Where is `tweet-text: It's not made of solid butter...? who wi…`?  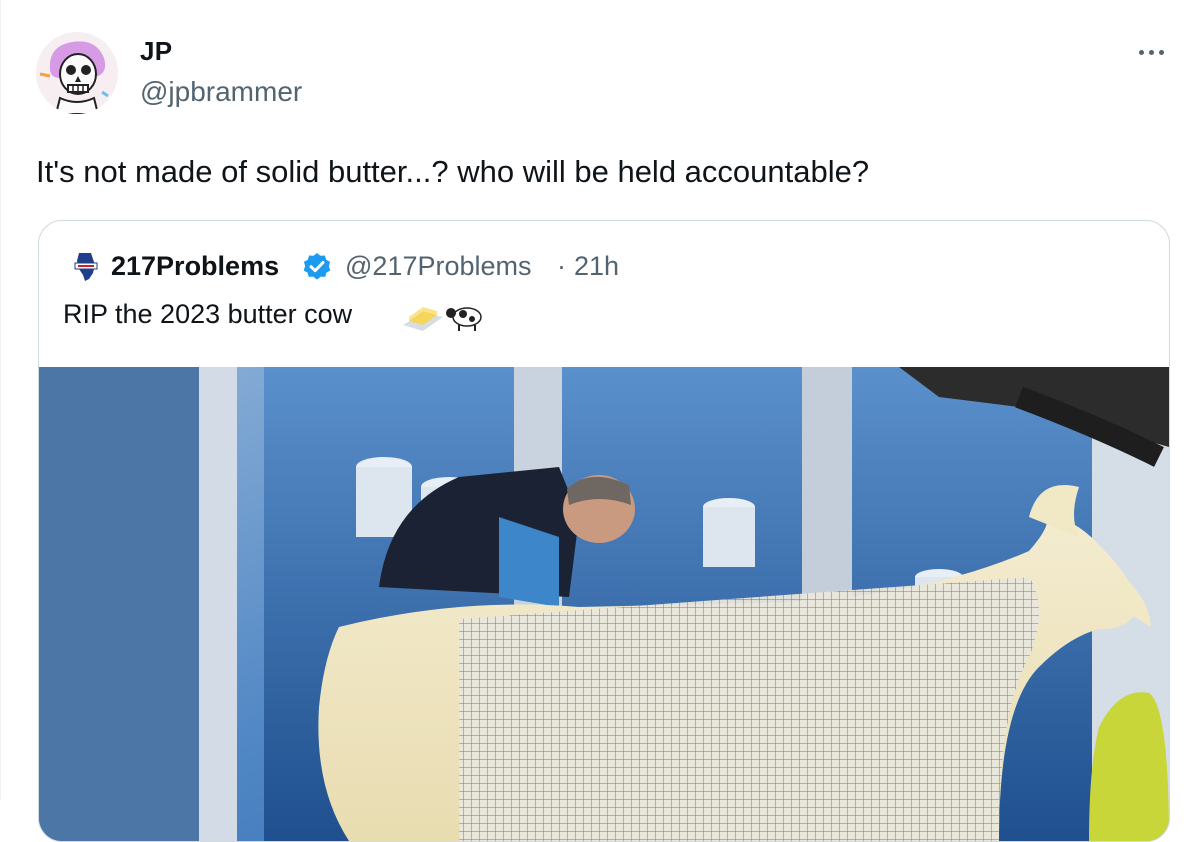
tweet-text: It's not made of solid butter...? who wi… is located at coordinates (453, 171).